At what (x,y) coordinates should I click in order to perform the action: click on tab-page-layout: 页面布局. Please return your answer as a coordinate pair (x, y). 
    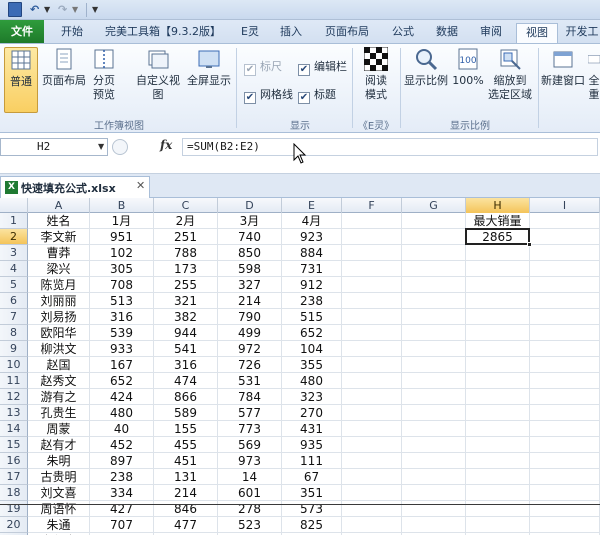
    Looking at the image, I should click on (347, 33).